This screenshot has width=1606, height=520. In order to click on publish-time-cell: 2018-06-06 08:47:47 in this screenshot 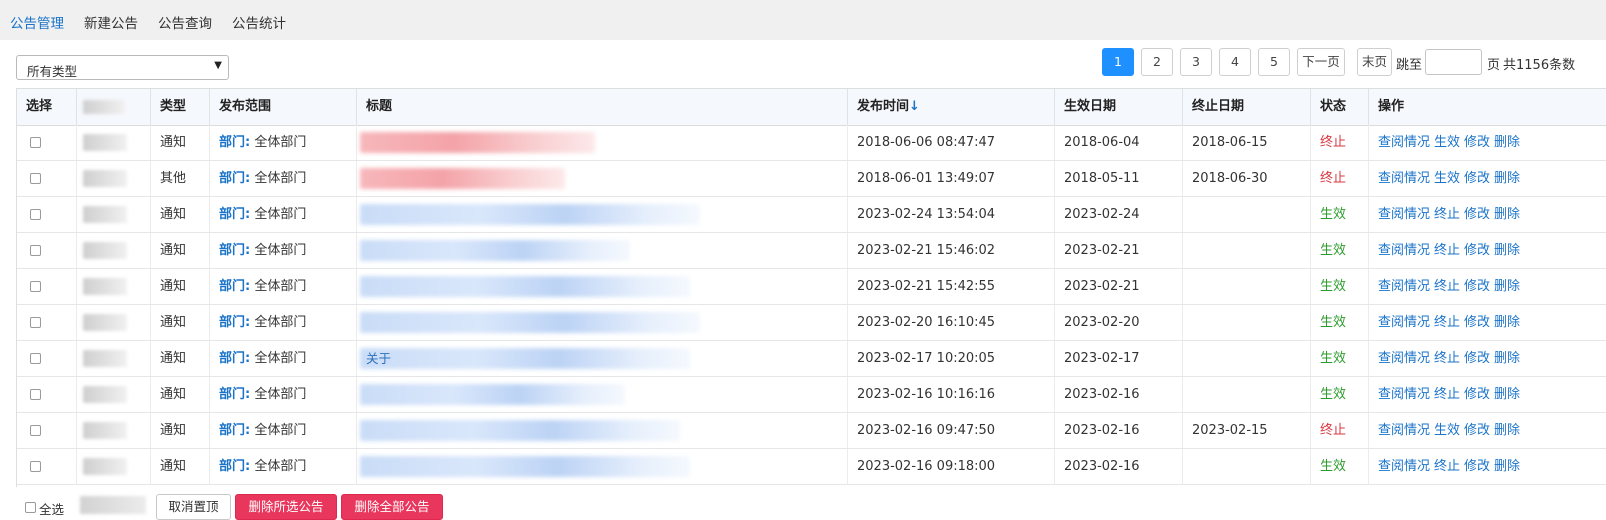, I will do `click(951, 142)`.